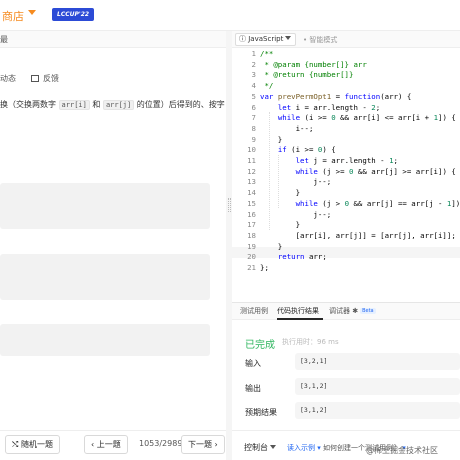 The height and width of the screenshot is (460, 460). What do you see at coordinates (32, 444) in the screenshot?
I see `random-question-button: ⤭ 随机一题` at bounding box center [32, 444].